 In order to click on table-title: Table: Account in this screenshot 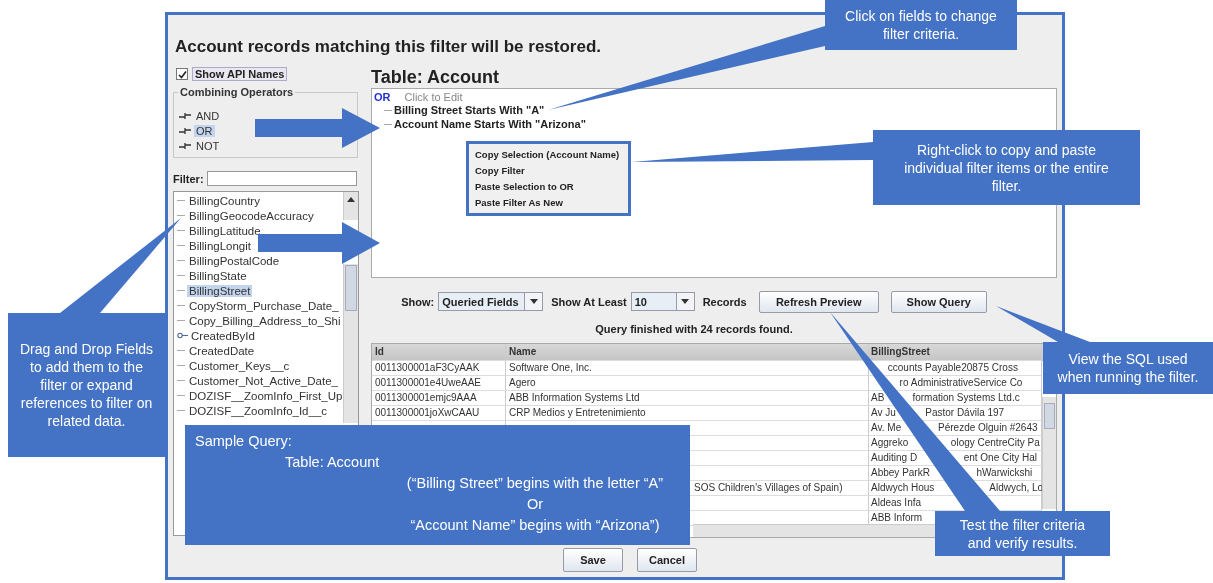, I will do `click(435, 77)`.